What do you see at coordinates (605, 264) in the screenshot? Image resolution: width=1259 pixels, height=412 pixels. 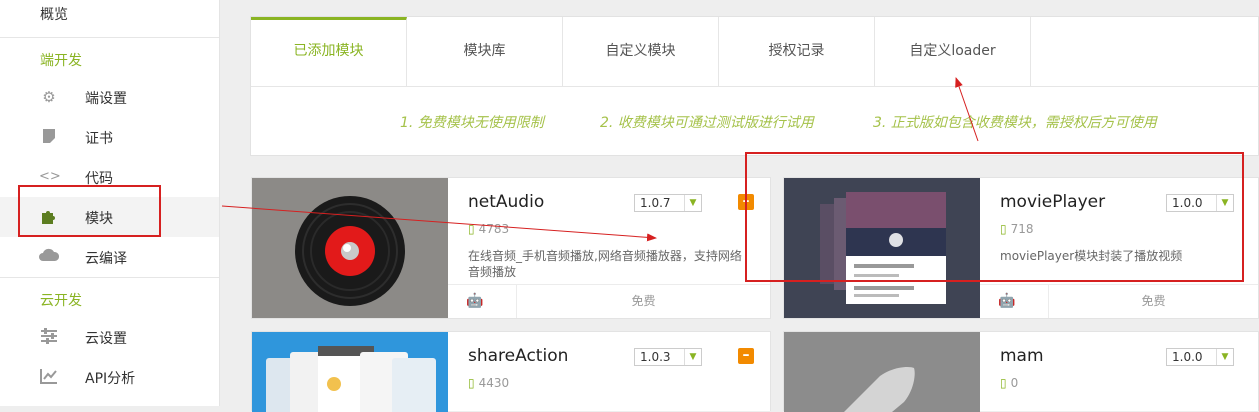 I see `module-description: 在线音频_手机音频播放,网络音频播放器，支持网络音频播放` at bounding box center [605, 264].